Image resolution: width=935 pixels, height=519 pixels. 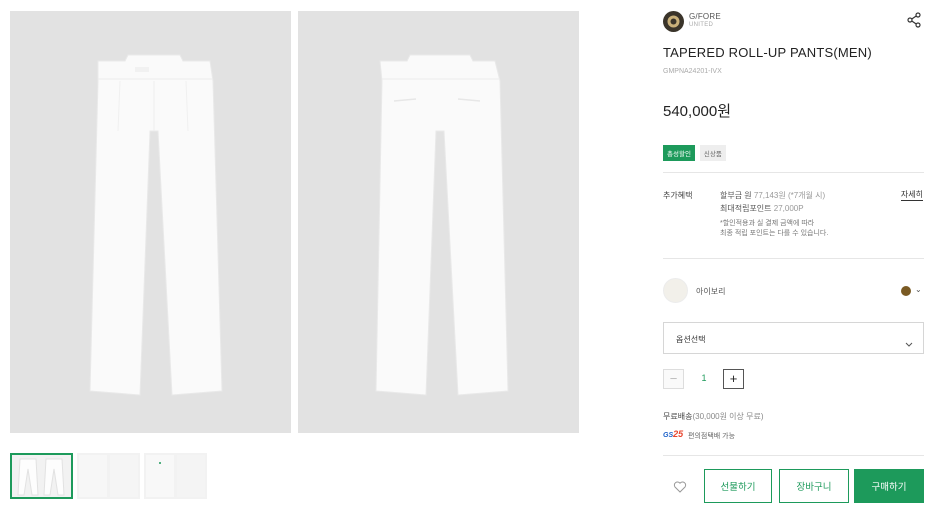 I want to click on points-info: 최대적립포인트 27,000P, so click(x=762, y=208).